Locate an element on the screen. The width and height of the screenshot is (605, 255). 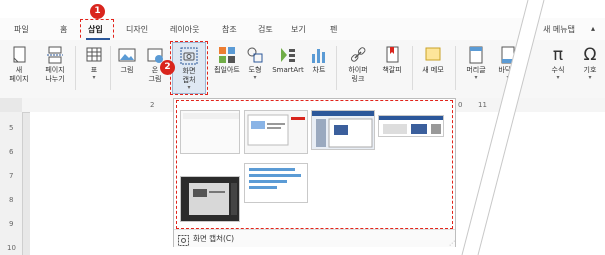
cut-separator is located at coordinates (503, 127).